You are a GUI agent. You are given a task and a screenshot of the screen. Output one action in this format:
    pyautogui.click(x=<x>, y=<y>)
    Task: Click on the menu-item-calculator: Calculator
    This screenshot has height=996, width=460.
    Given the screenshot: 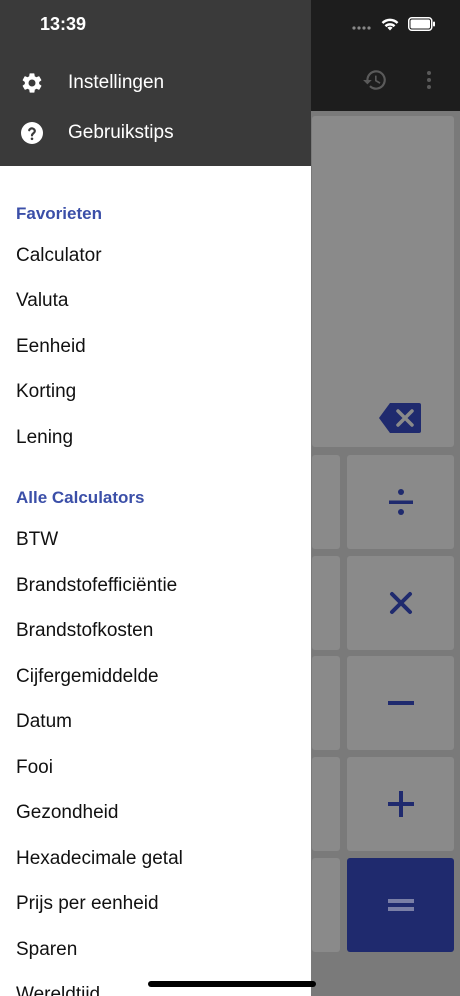 What is the action you would take?
    pyautogui.click(x=59, y=256)
    